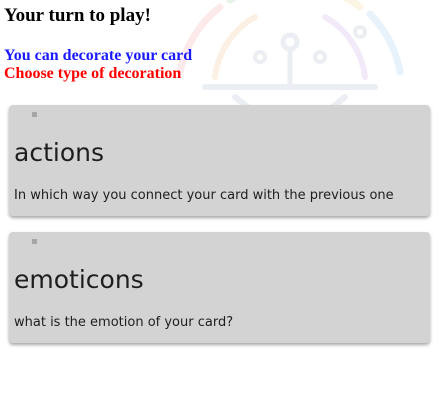  Describe the element at coordinates (98, 55) in the screenshot. I see `page-subtitle: You can decorate your card` at that location.